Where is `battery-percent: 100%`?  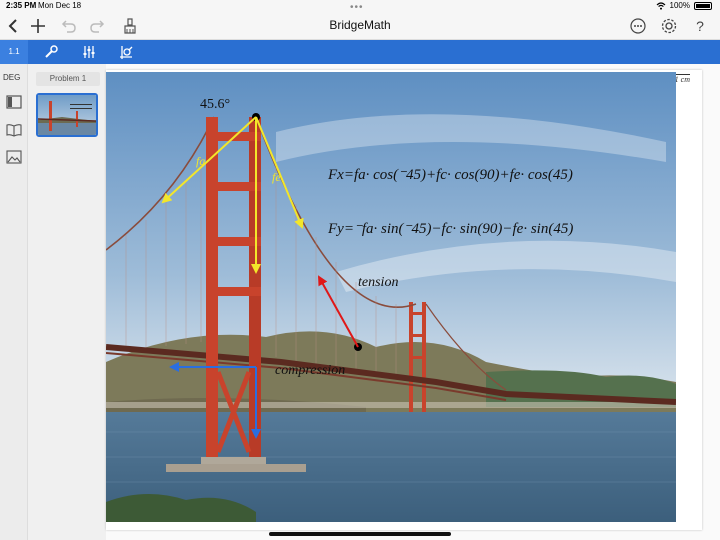
battery-percent: 100% is located at coordinates (679, 5).